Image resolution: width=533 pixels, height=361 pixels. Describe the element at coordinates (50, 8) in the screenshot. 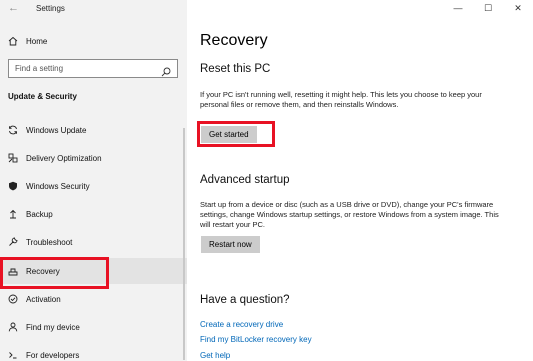

I see `app-title: Settings` at that location.